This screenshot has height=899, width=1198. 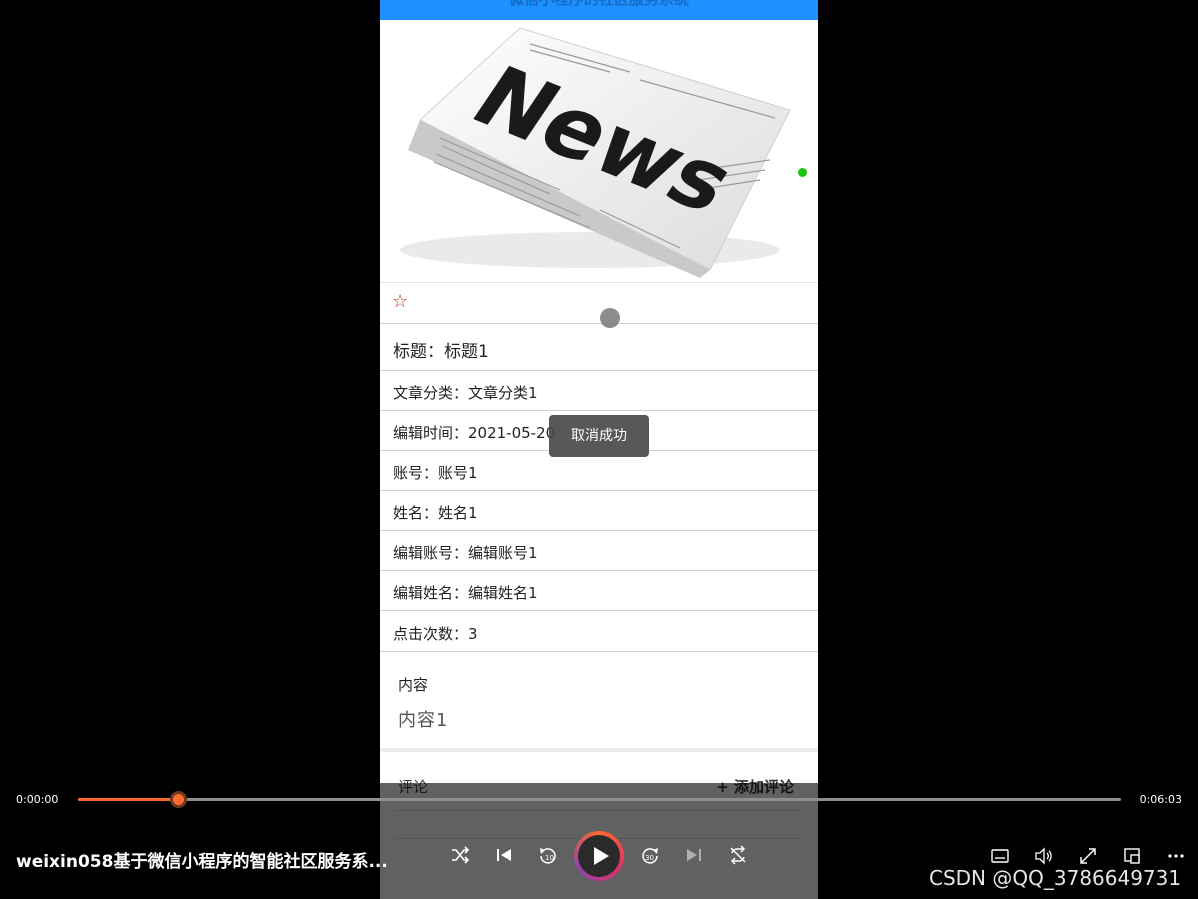 What do you see at coordinates (601, 856) in the screenshot?
I see `play-icon` at bounding box center [601, 856].